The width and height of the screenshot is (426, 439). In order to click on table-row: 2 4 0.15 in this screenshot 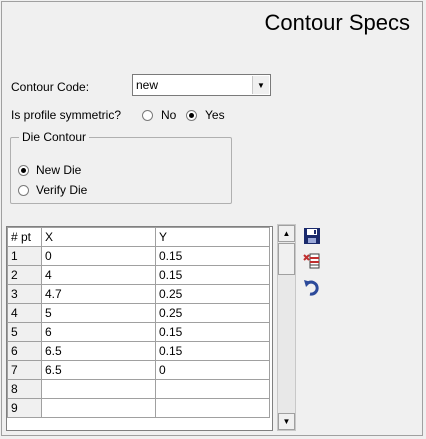, I will do `click(138, 275)`.